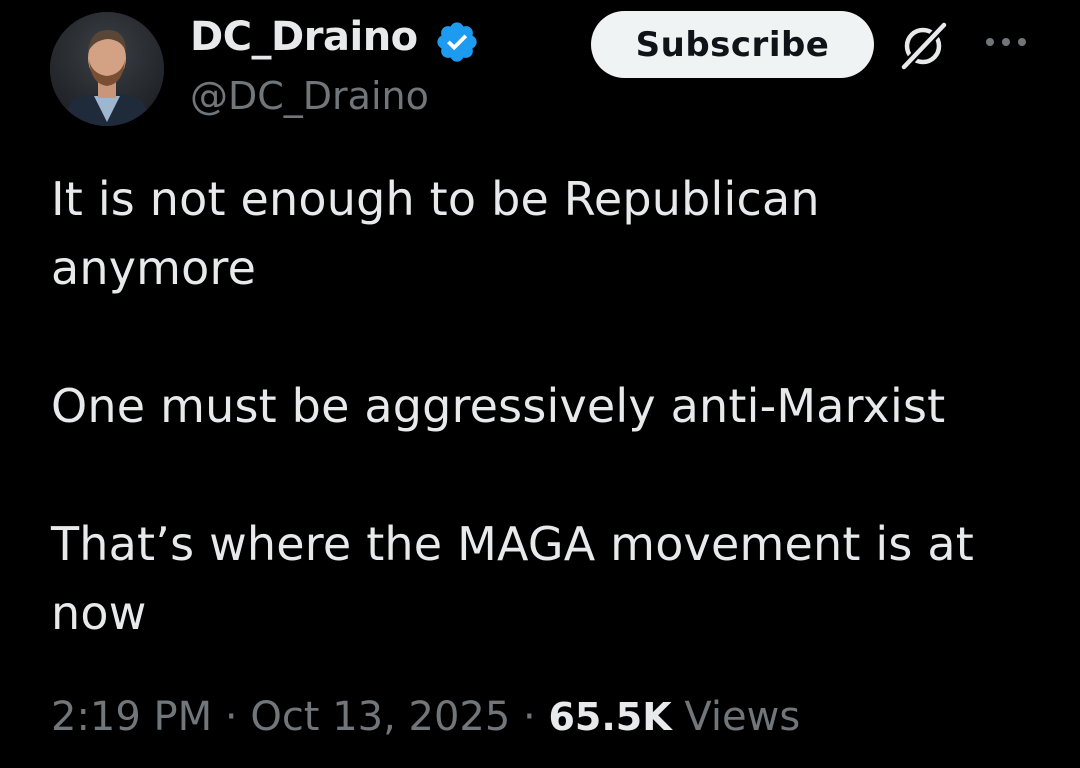 This screenshot has width=1080, height=768. I want to click on verified-badge-icon, so click(457, 42).